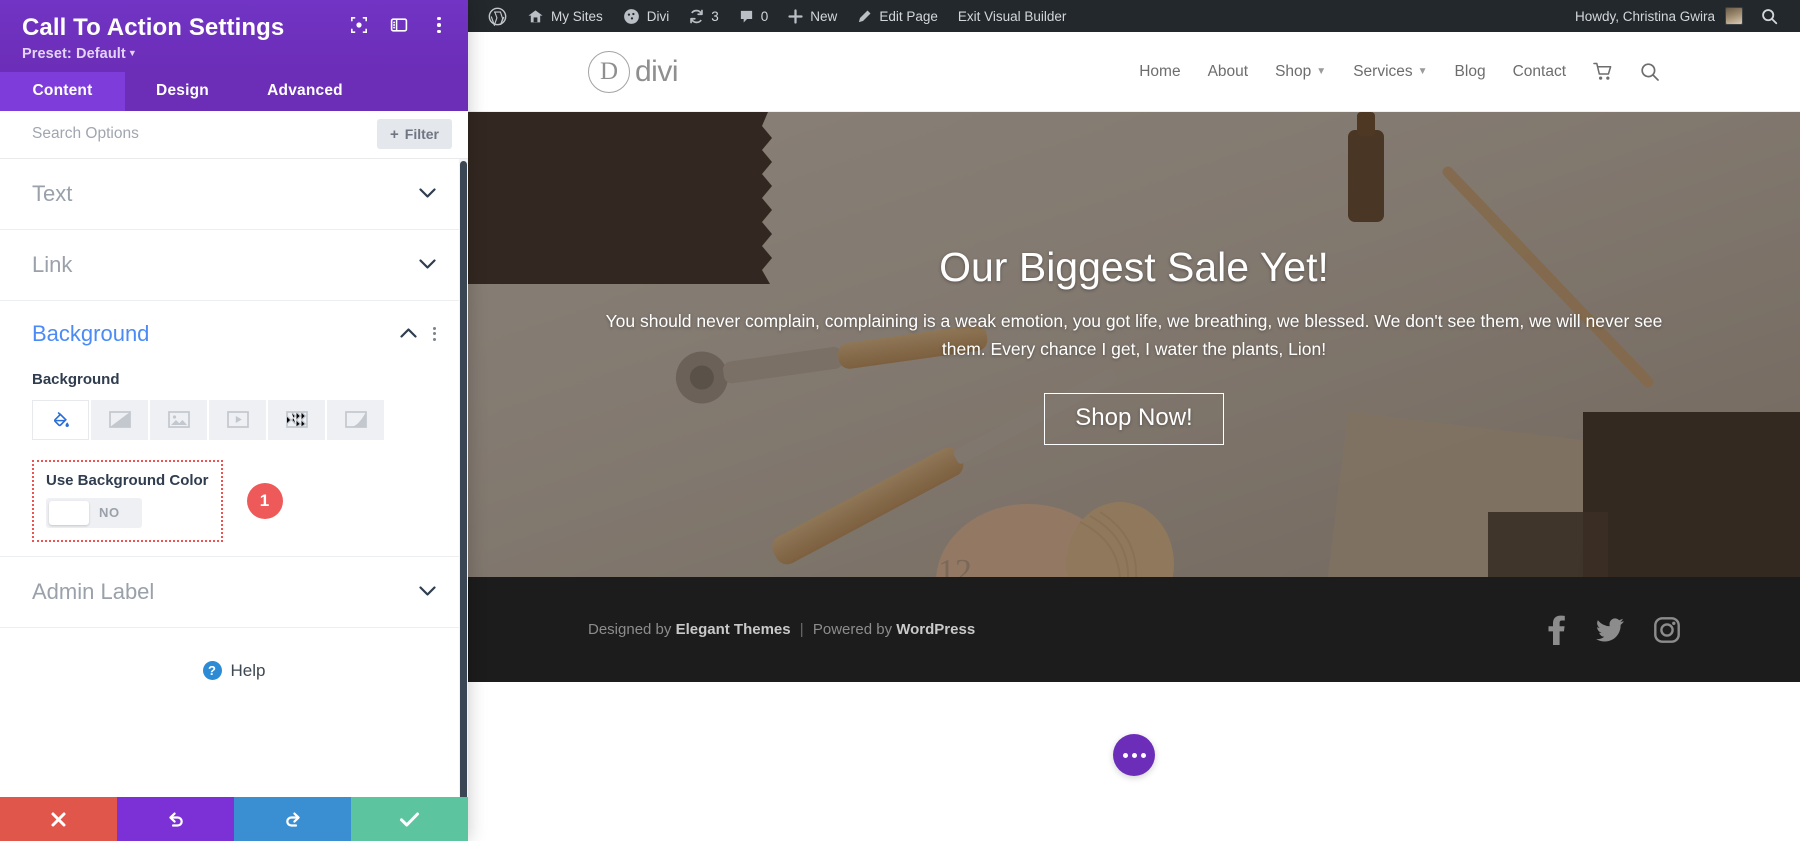 Image resolution: width=1800 pixels, height=841 pixels. I want to click on wp-admin-bar-account: Howdy, Christina Gwira, so click(1682, 16).